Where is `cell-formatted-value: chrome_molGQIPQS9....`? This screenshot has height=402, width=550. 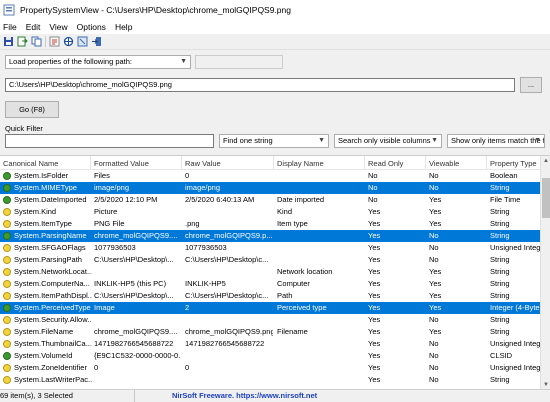
cell-formatted-value: chrome_molGQIPQS9.... is located at coordinates (136, 235).